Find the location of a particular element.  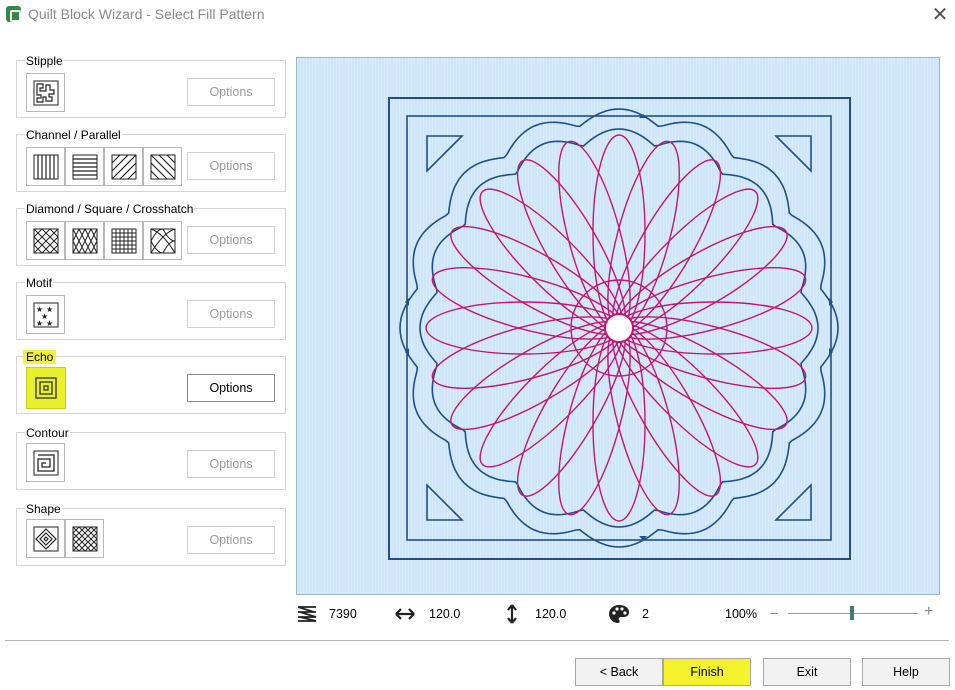

height-icon is located at coordinates (512, 614).